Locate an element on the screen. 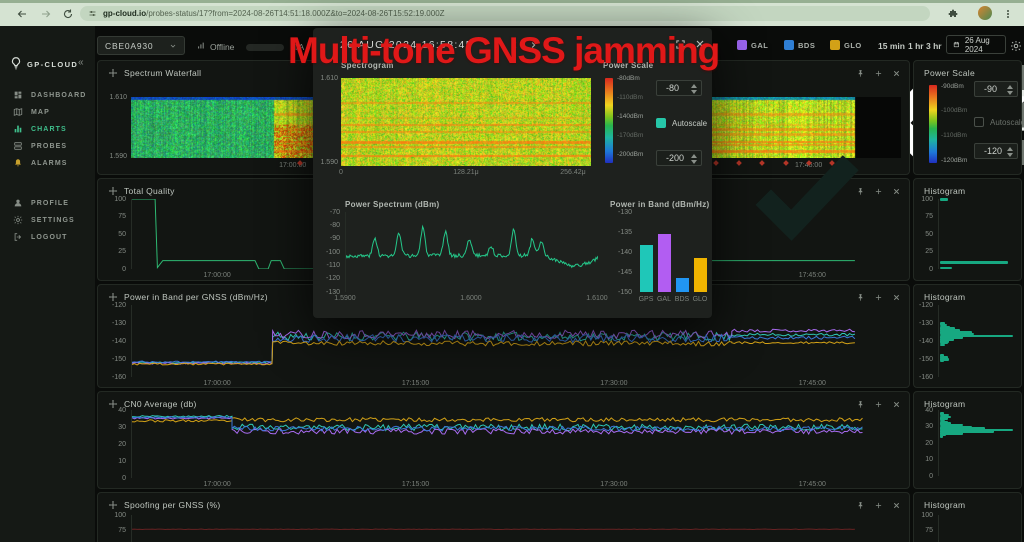 The width and height of the screenshot is (1024, 542). logout-icon is located at coordinates (18, 237).